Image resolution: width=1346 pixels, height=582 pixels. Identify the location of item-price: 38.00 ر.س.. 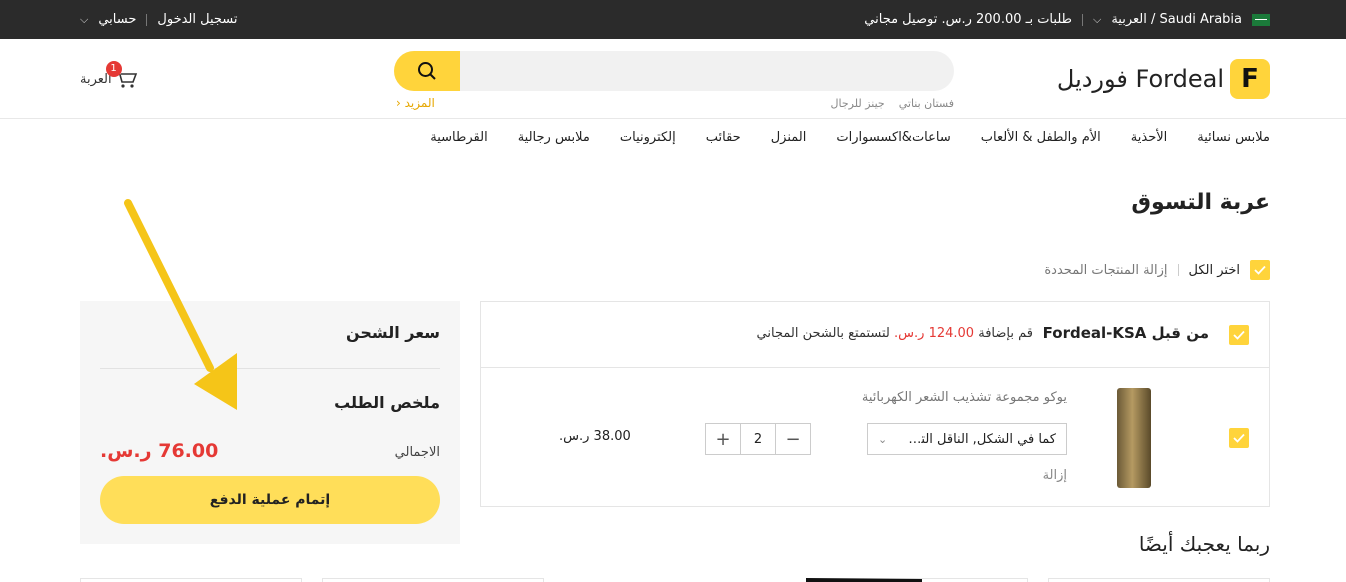
(595, 436).